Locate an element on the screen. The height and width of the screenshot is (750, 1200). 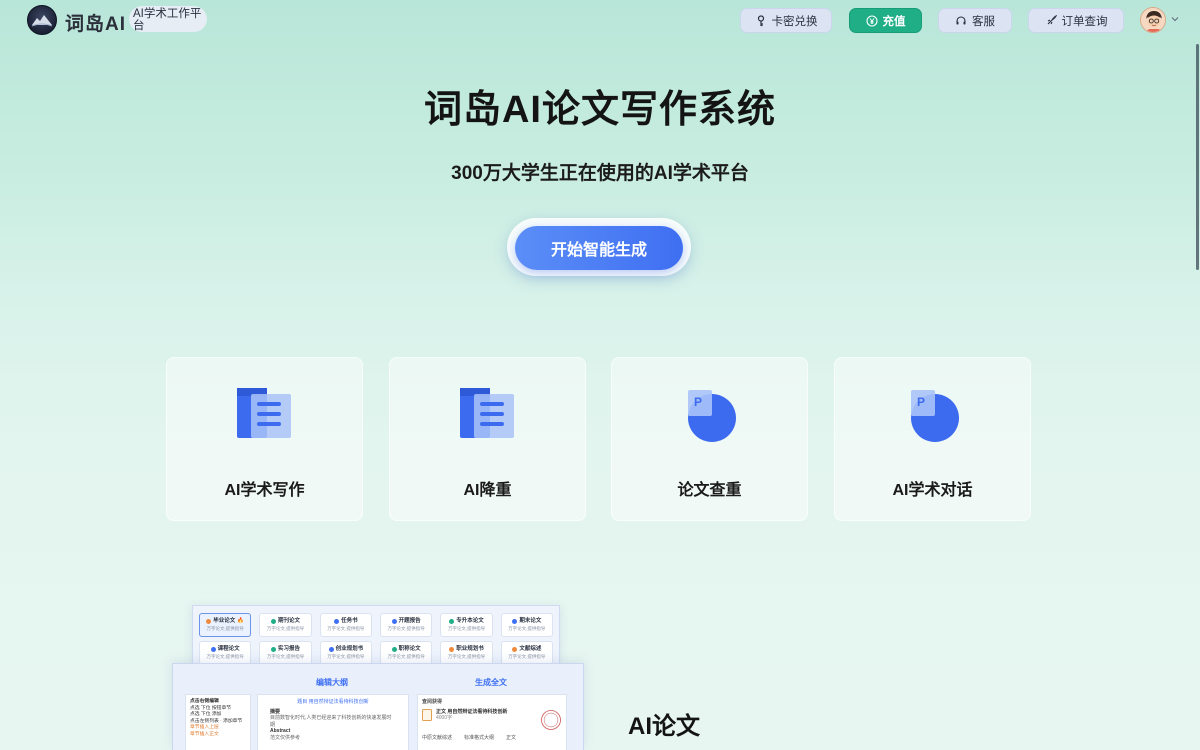
file-icon is located at coordinates (427, 714).